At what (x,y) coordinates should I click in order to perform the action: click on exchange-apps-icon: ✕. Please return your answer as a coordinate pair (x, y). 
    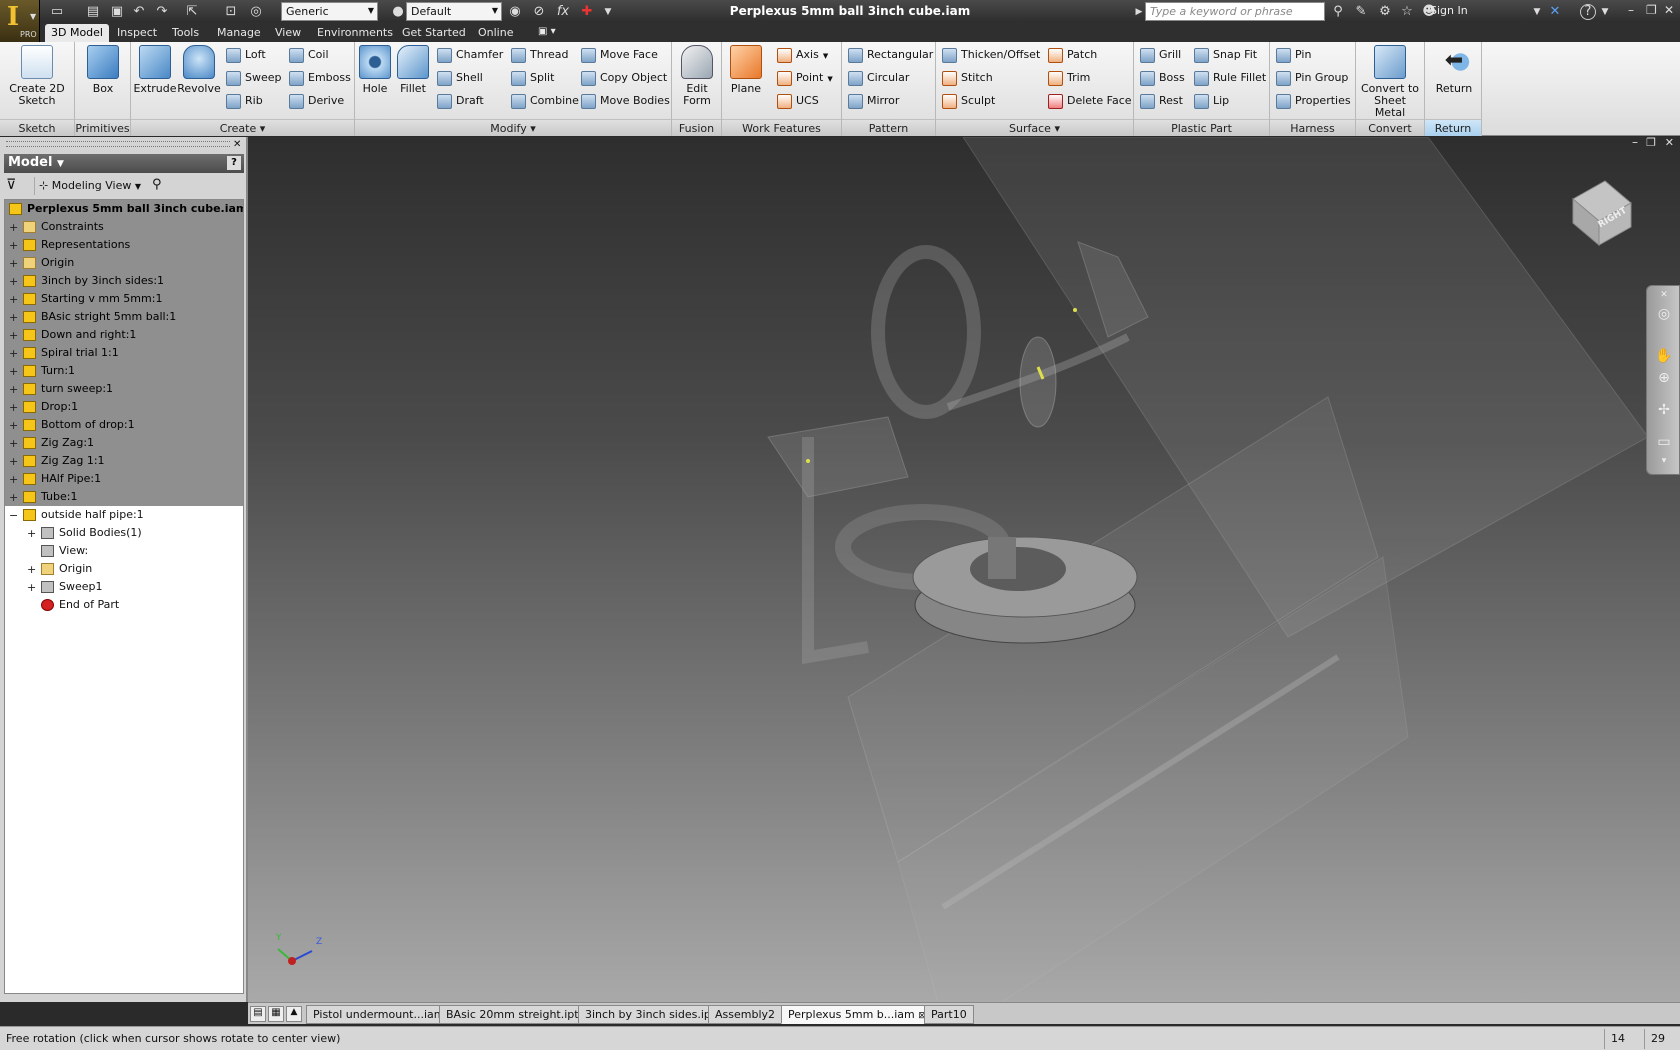
    Looking at the image, I should click on (1555, 12).